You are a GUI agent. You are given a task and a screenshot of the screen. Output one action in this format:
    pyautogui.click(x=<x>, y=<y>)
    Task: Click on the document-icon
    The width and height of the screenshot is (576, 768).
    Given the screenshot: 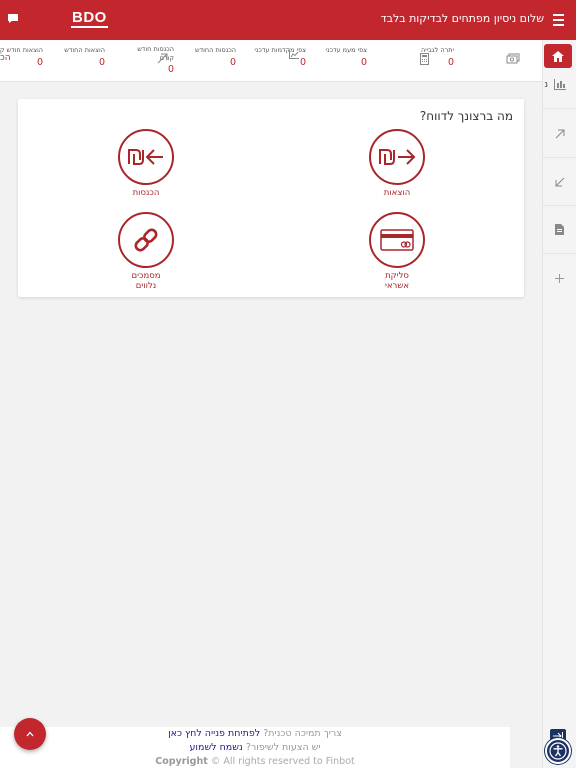 What is the action you would take?
    pyautogui.click(x=559, y=229)
    